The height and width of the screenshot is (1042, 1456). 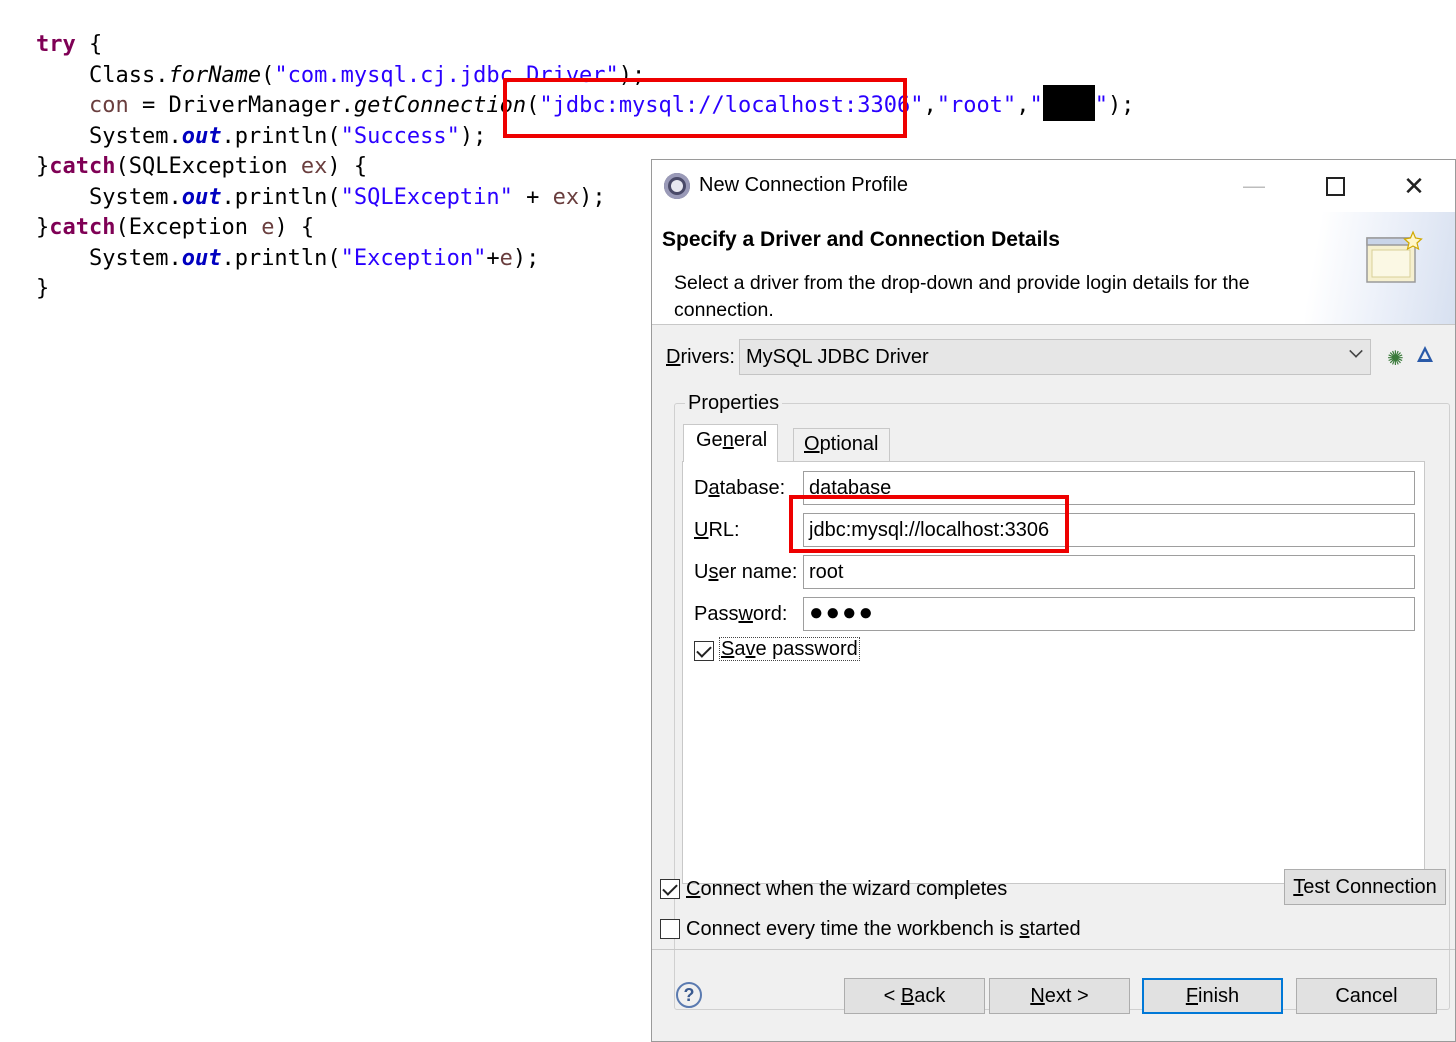 What do you see at coordinates (731, 443) in the screenshot?
I see `tab-general: General` at bounding box center [731, 443].